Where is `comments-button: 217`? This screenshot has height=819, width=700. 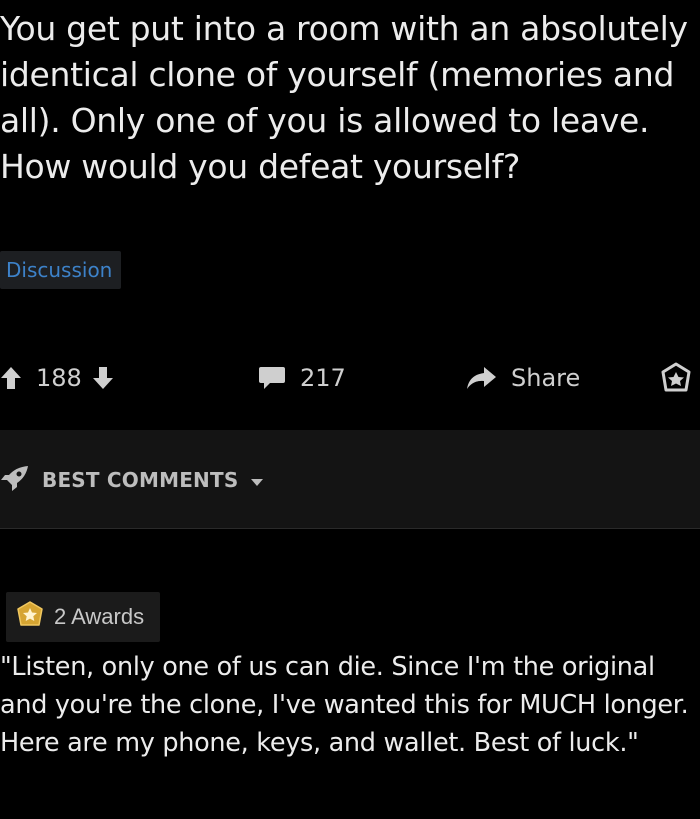
comments-button: 217 is located at coordinates (302, 378).